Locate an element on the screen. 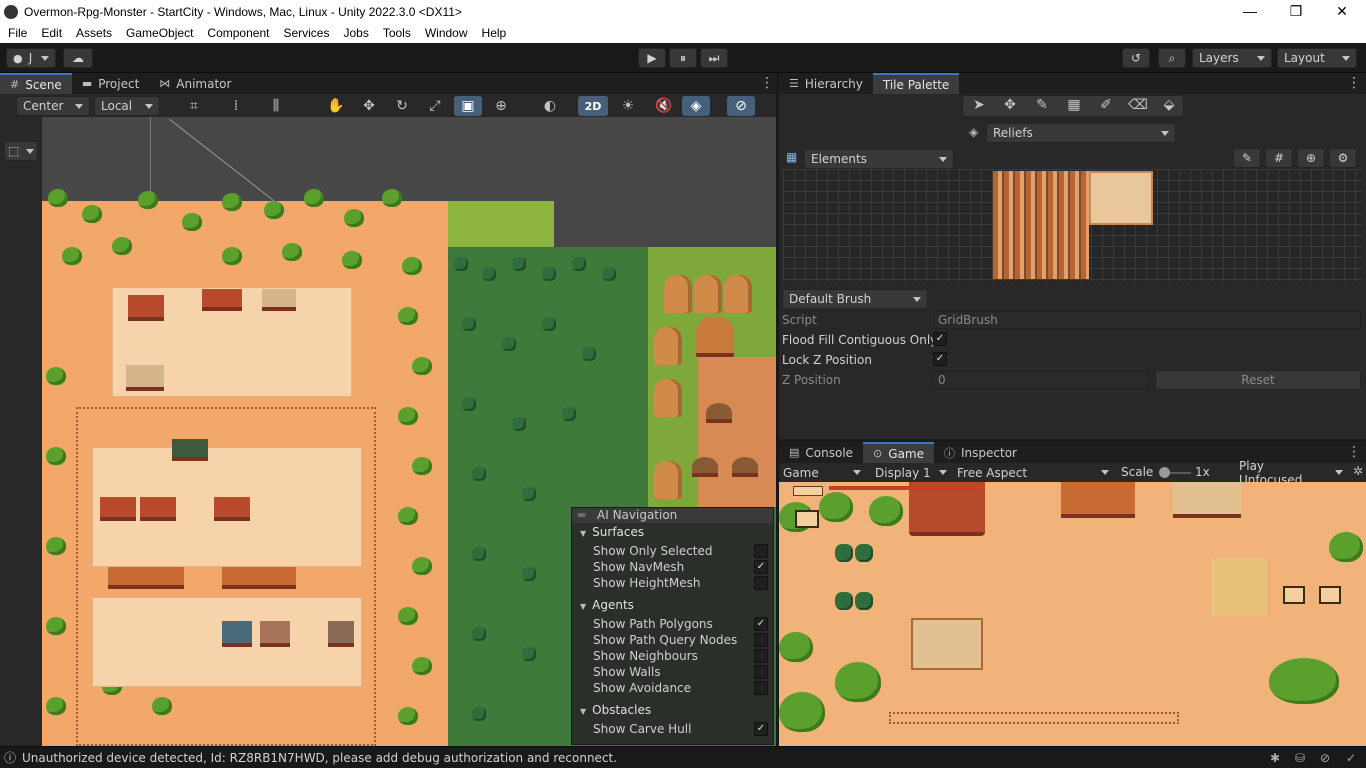  aspect-dropdown: Free Aspect is located at coordinates (1033, 472).